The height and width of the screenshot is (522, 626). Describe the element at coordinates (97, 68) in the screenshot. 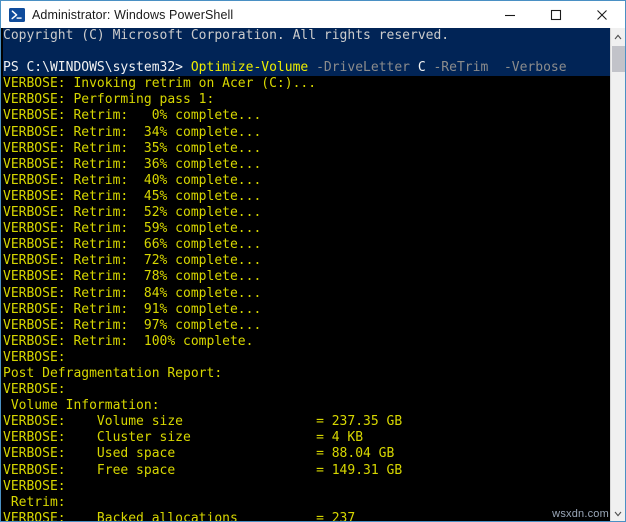

I see `prompt-text: PS C:\WINDOWS\system32>` at that location.